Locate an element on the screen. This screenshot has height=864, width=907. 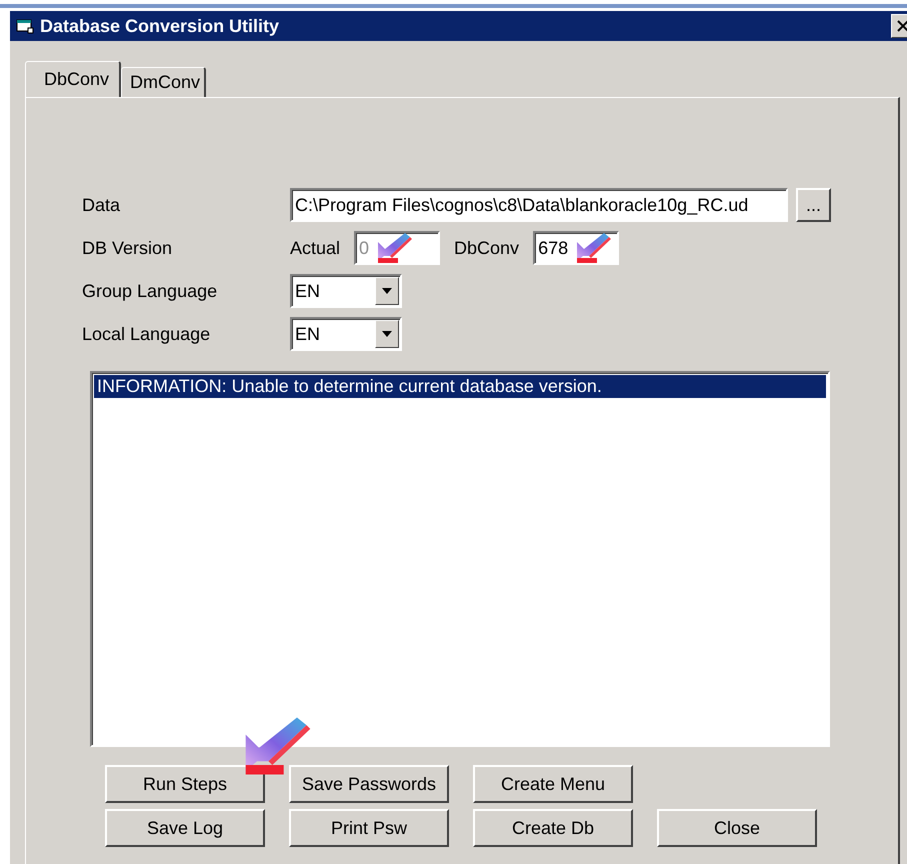
field-label: Group Language is located at coordinates (150, 291).